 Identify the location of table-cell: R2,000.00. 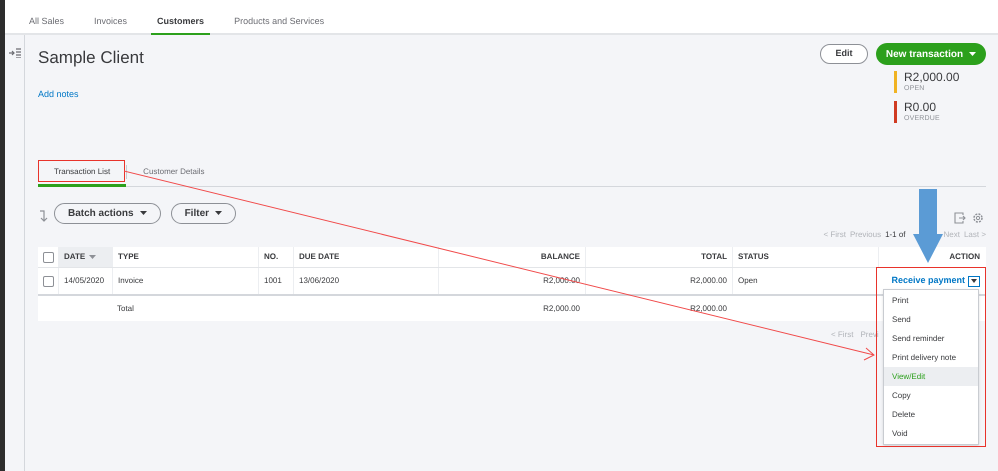
(658, 281).